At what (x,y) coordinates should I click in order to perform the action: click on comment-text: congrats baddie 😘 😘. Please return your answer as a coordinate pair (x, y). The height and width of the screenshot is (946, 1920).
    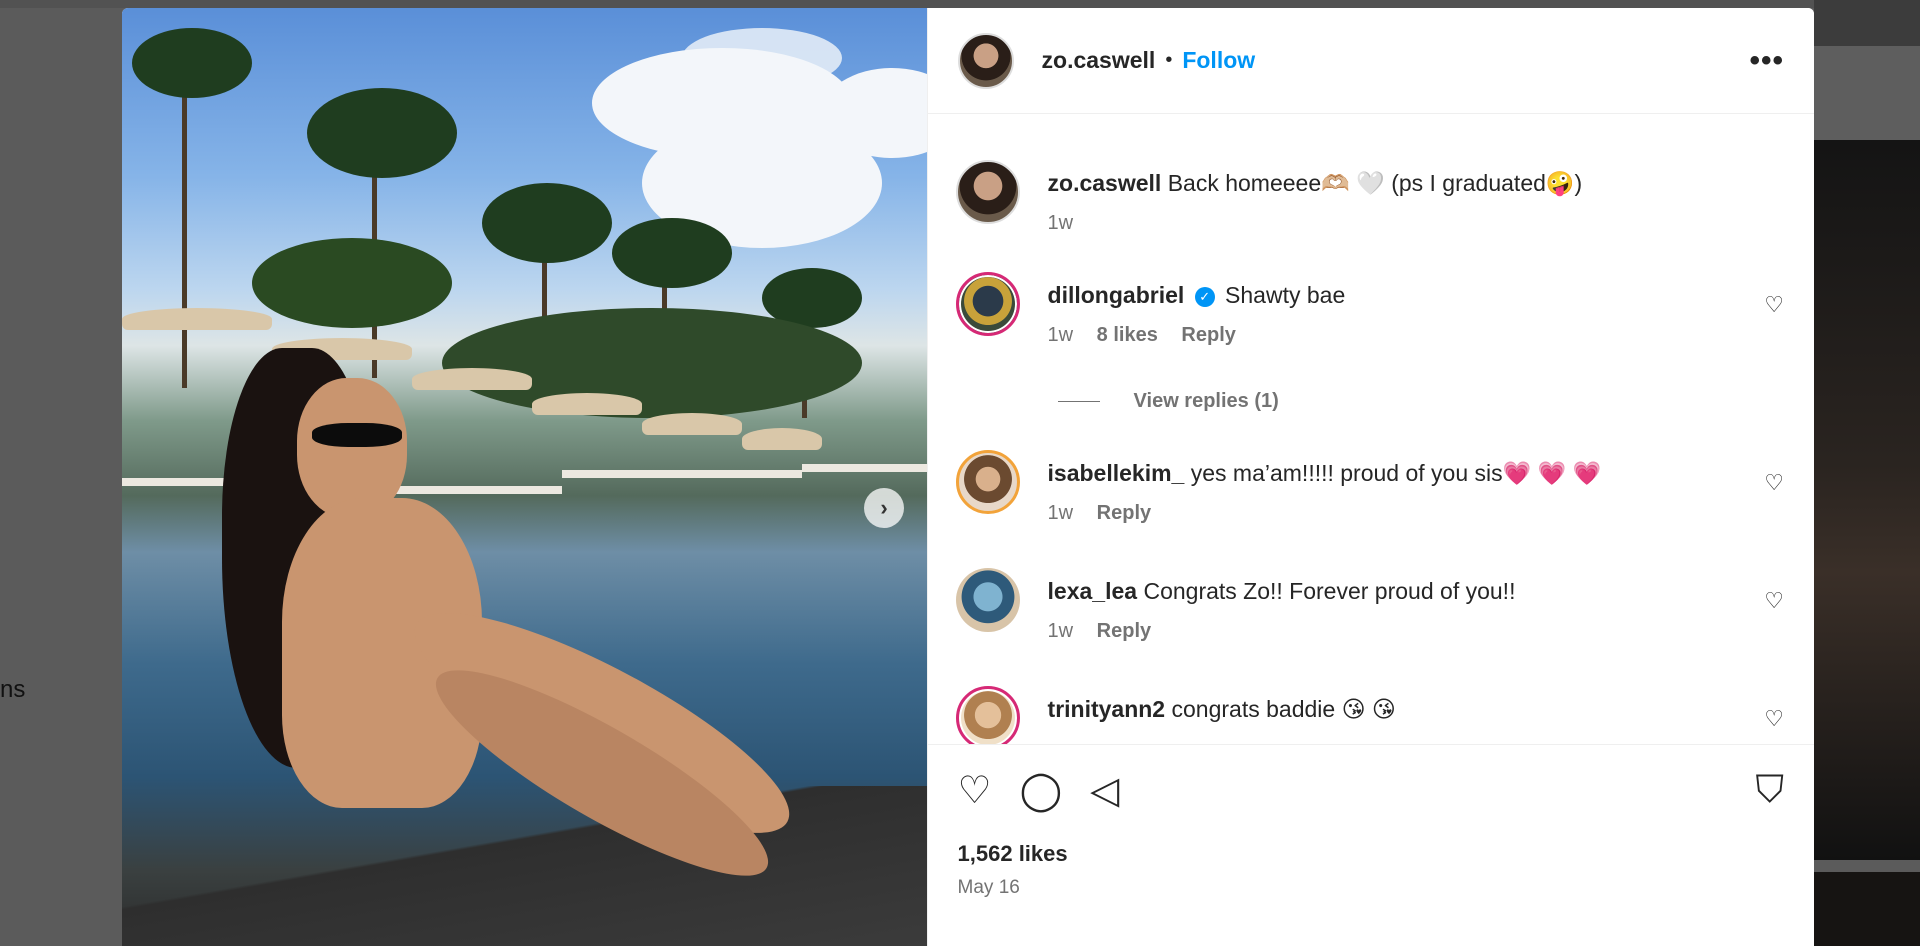
    Looking at the image, I should click on (1283, 709).